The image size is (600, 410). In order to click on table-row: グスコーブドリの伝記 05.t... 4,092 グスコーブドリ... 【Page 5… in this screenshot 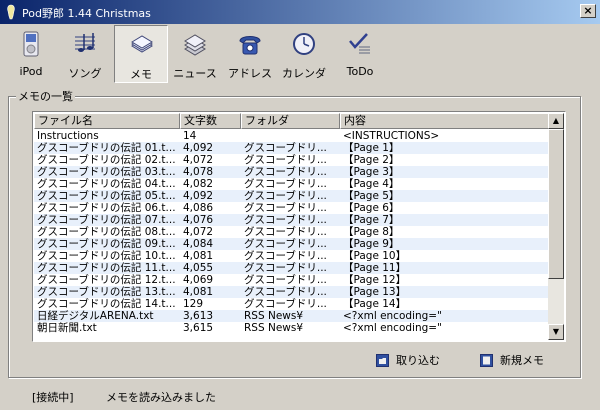, I will do `click(291, 196)`.